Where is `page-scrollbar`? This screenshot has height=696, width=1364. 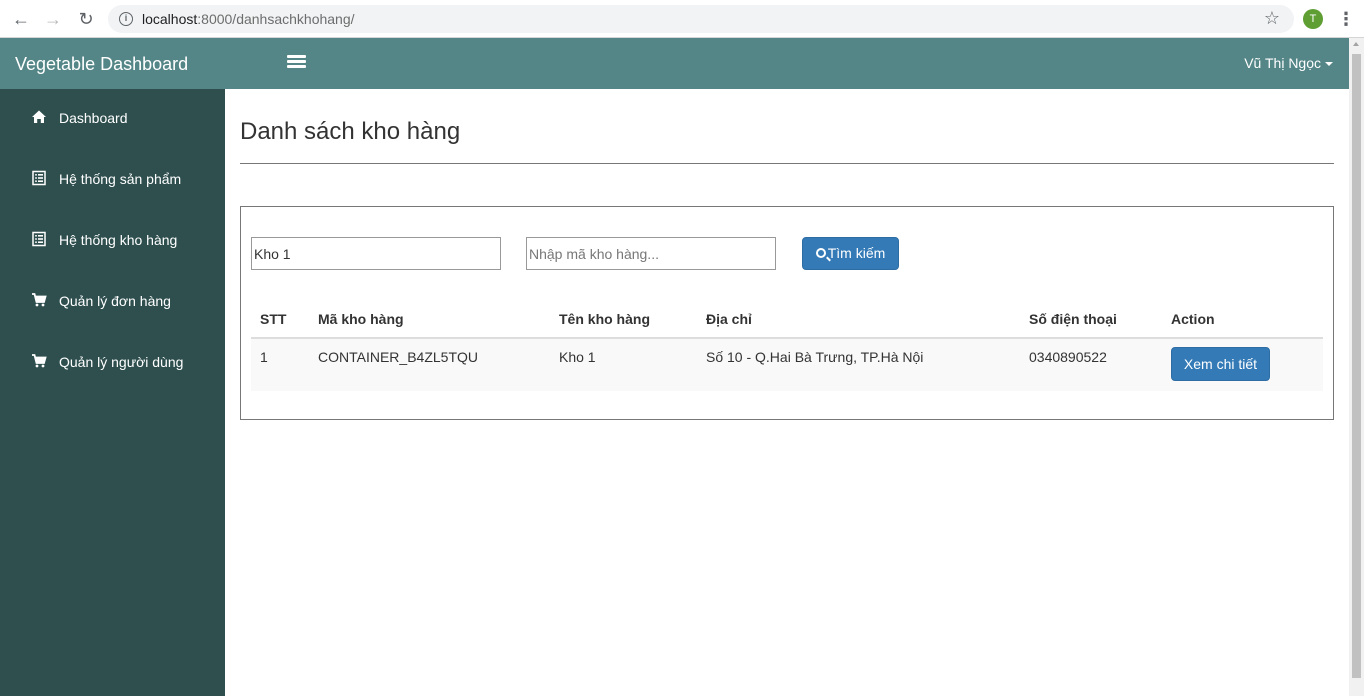 page-scrollbar is located at coordinates (1356, 367).